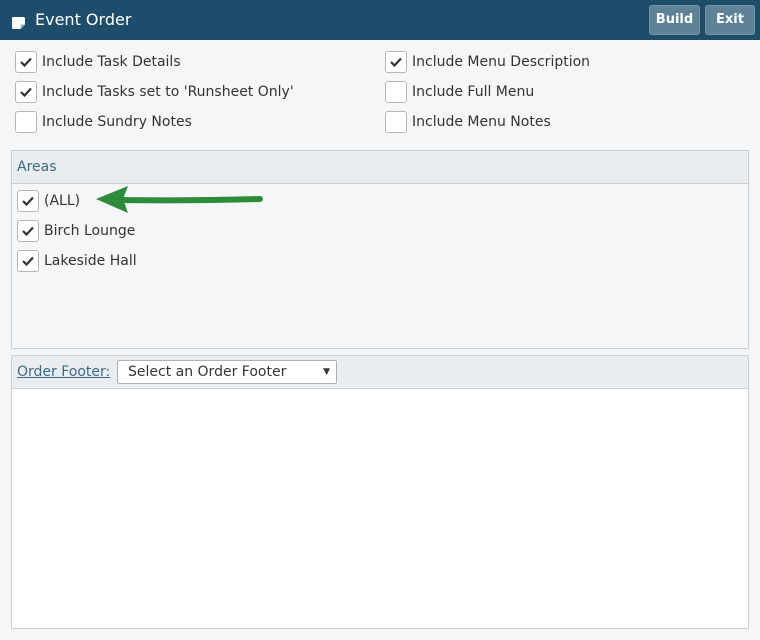 The height and width of the screenshot is (640, 760). I want to click on order-footer-header: Order Footer: Select an Order Footer ▼, so click(380, 372).